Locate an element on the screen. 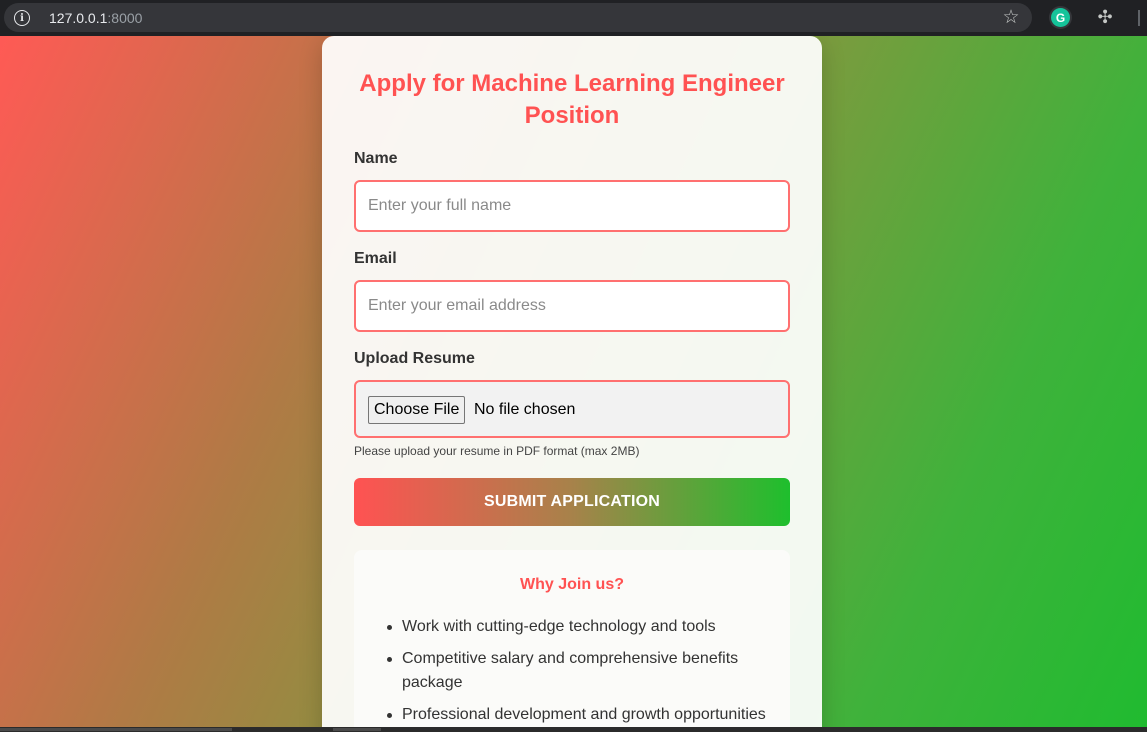 The width and height of the screenshot is (1147, 732). browser-toolbar: i 127.0.0.1:8000 ☆ G ✣ is located at coordinates (573, 18).